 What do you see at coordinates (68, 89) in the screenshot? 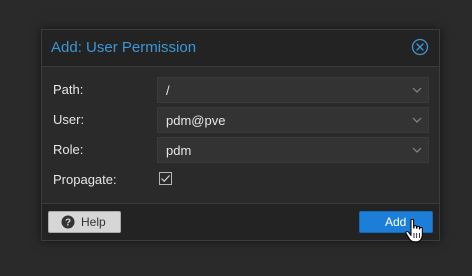
I see `path-label: Path:` at bounding box center [68, 89].